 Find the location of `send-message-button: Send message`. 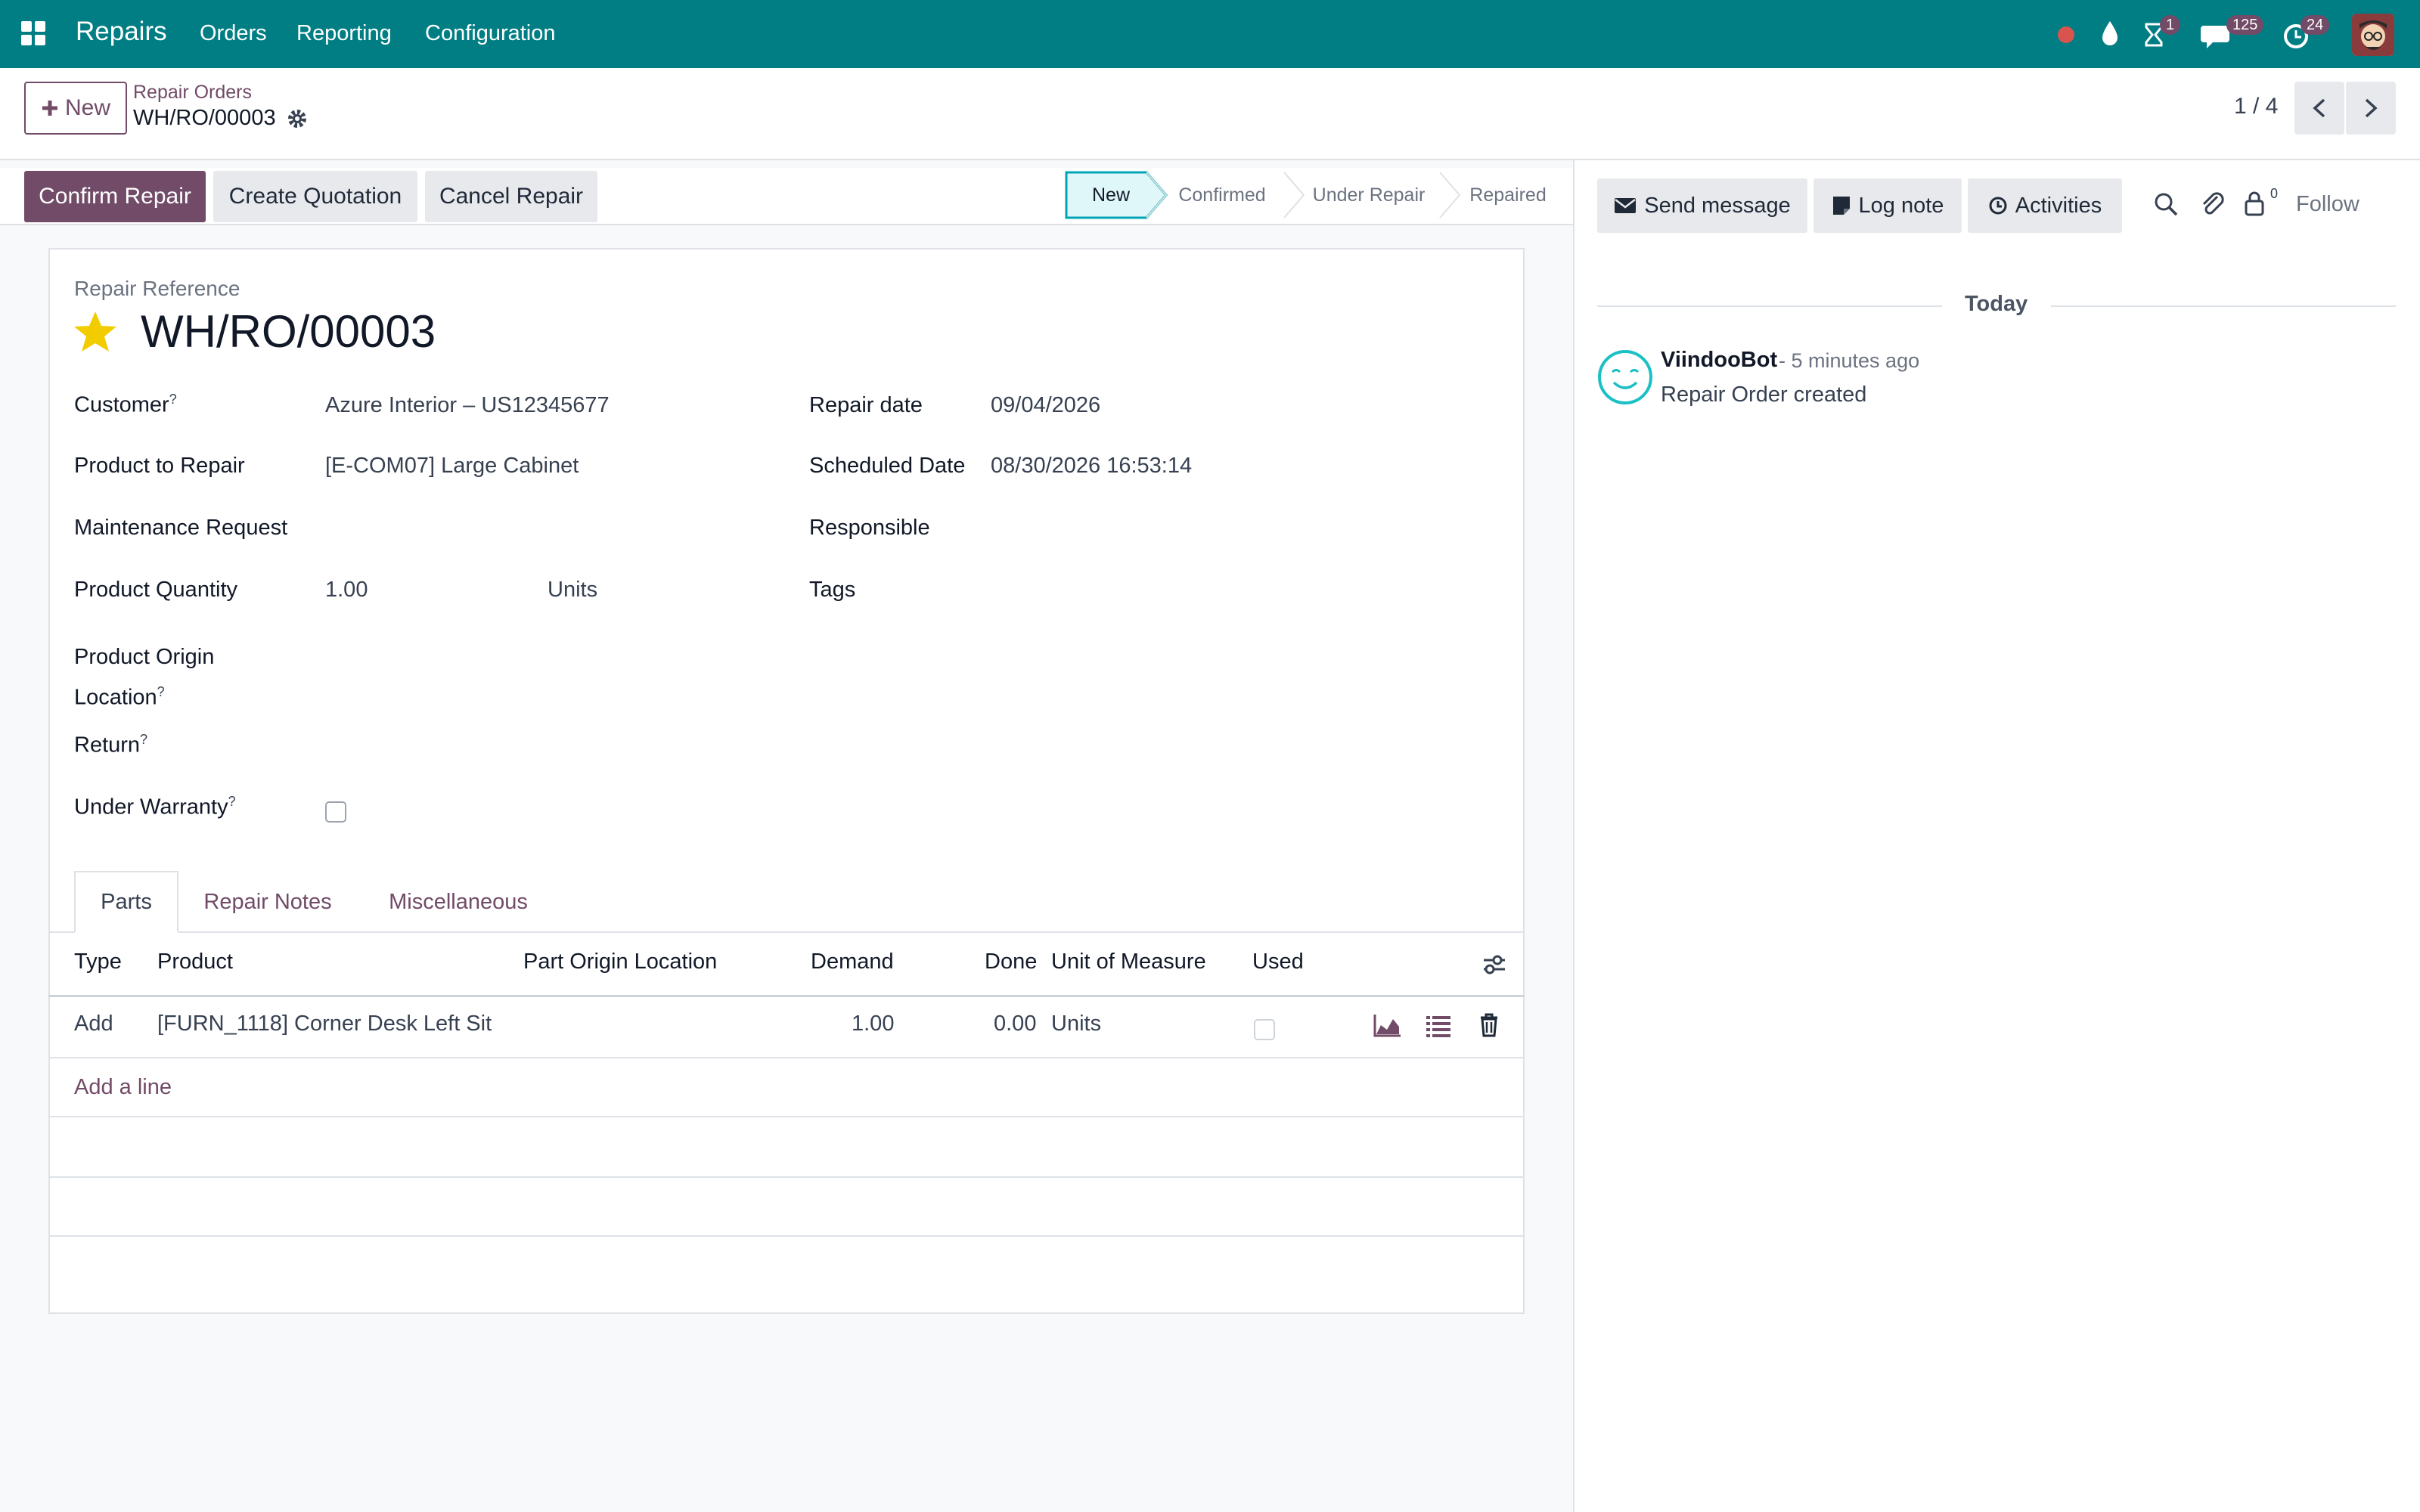

send-message-button: Send message is located at coordinates (1702, 205).